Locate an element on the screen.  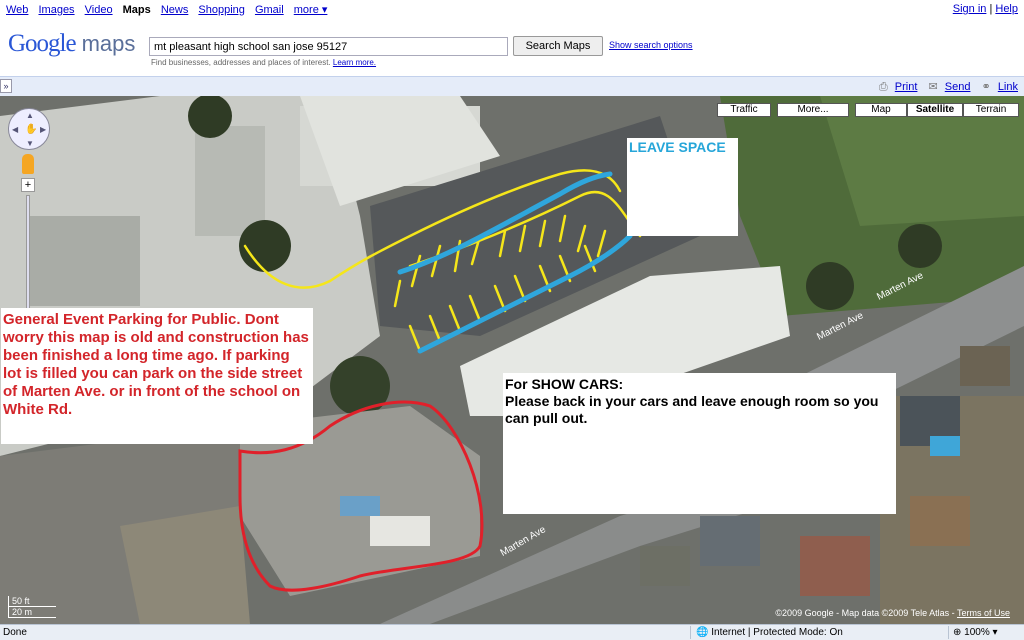
send-link: Send is located at coordinates (958, 87).